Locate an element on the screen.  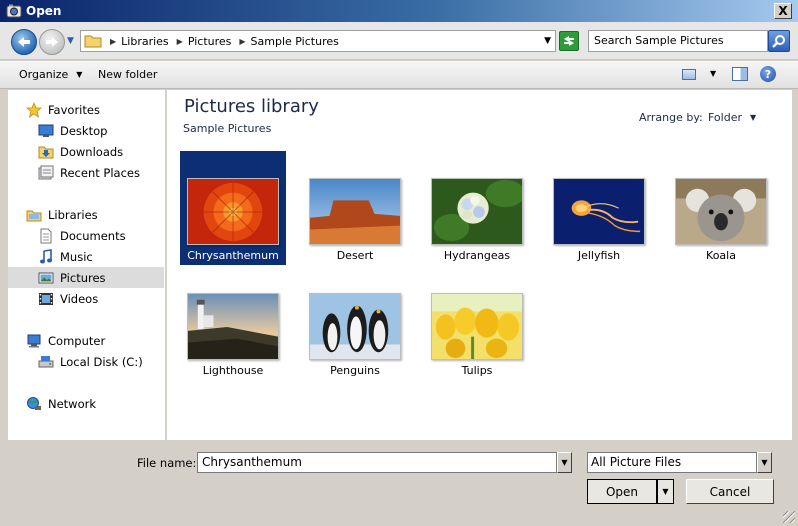
app-icon is located at coordinates (14, 11).